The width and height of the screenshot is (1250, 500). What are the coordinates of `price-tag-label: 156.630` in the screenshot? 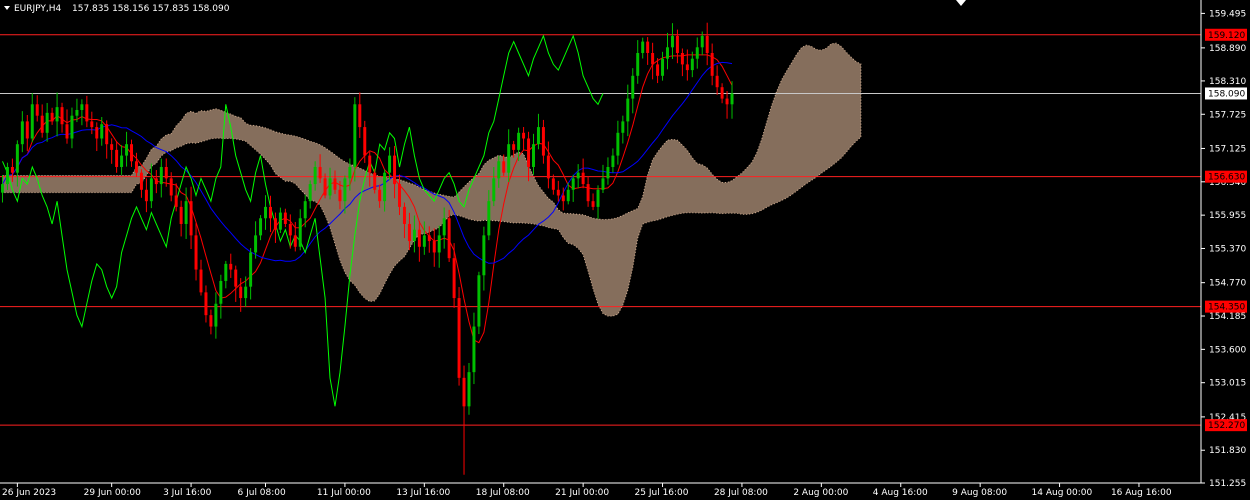 It's located at (1226, 178).